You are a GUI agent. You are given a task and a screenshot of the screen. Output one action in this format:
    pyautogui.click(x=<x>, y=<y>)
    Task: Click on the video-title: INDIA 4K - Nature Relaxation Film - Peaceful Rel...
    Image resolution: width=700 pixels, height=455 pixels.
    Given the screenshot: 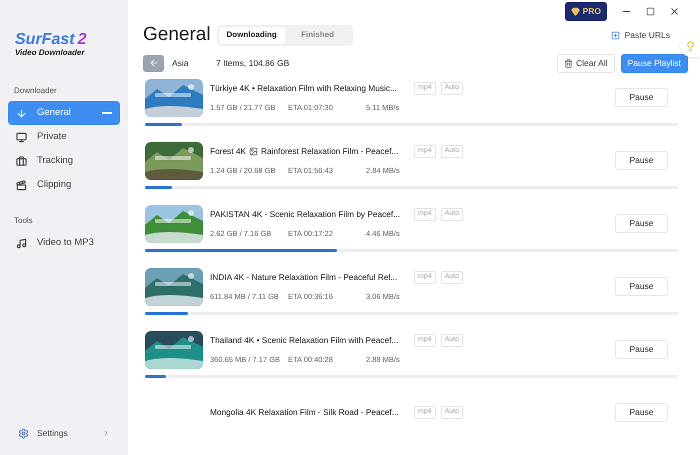 What is the action you would take?
    pyautogui.click(x=304, y=277)
    